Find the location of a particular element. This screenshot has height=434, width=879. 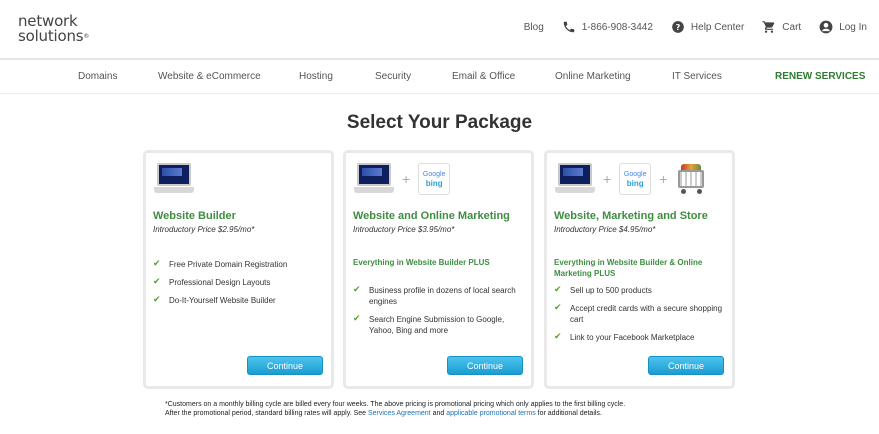

logo-registered-mark: ® is located at coordinates (86, 36).